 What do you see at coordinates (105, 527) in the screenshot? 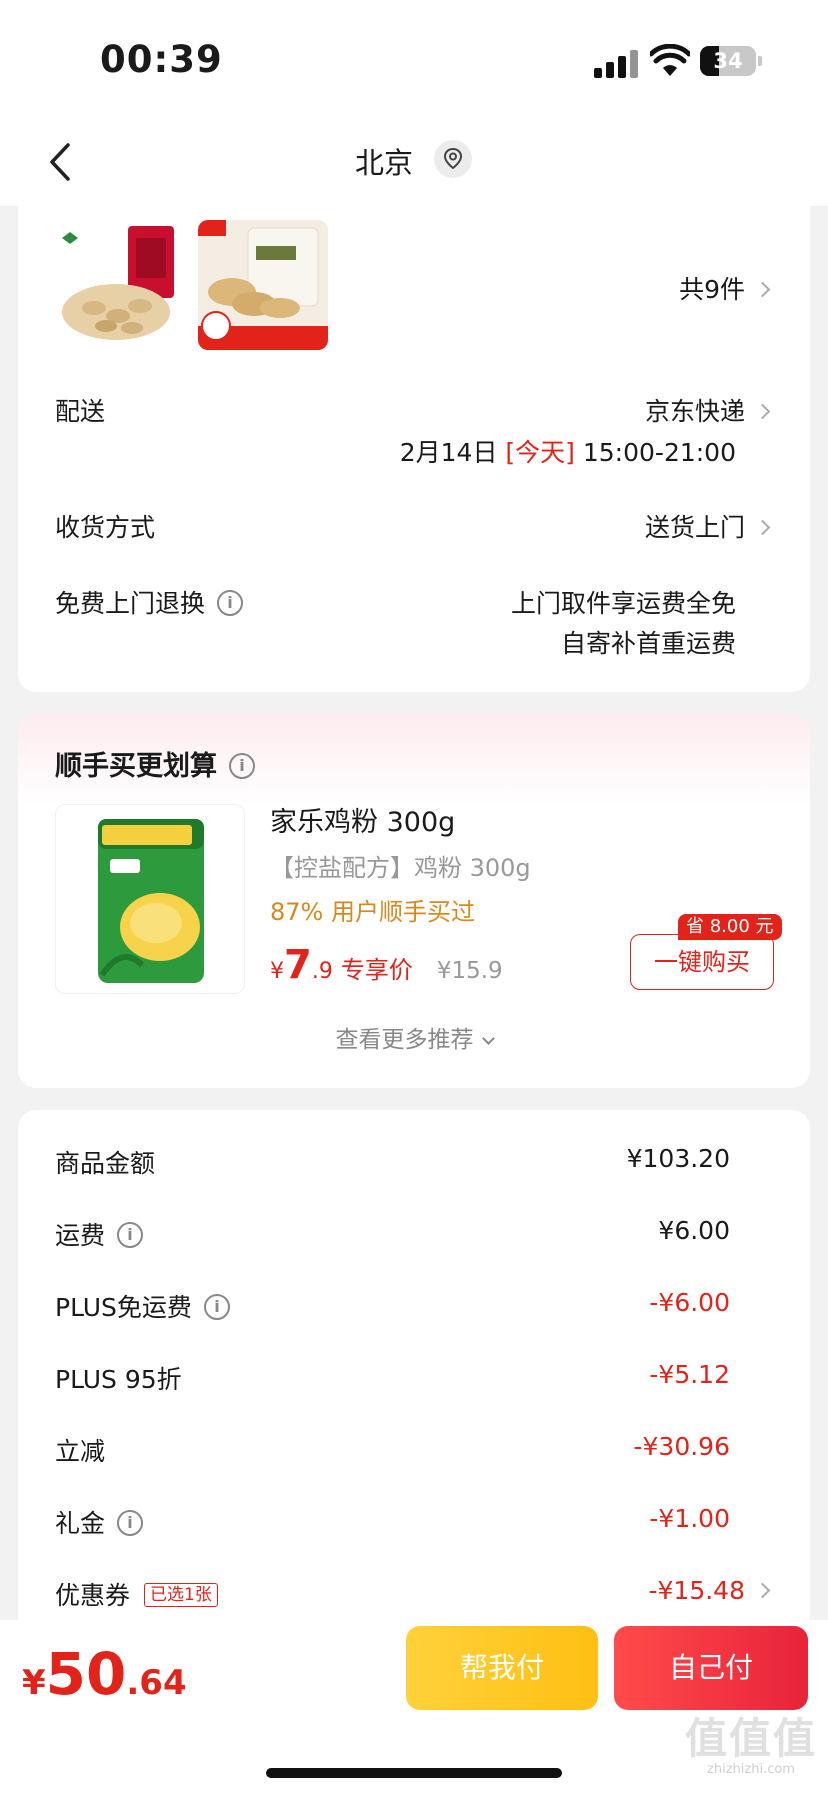
I see `receive-method-label: 收货方式` at bounding box center [105, 527].